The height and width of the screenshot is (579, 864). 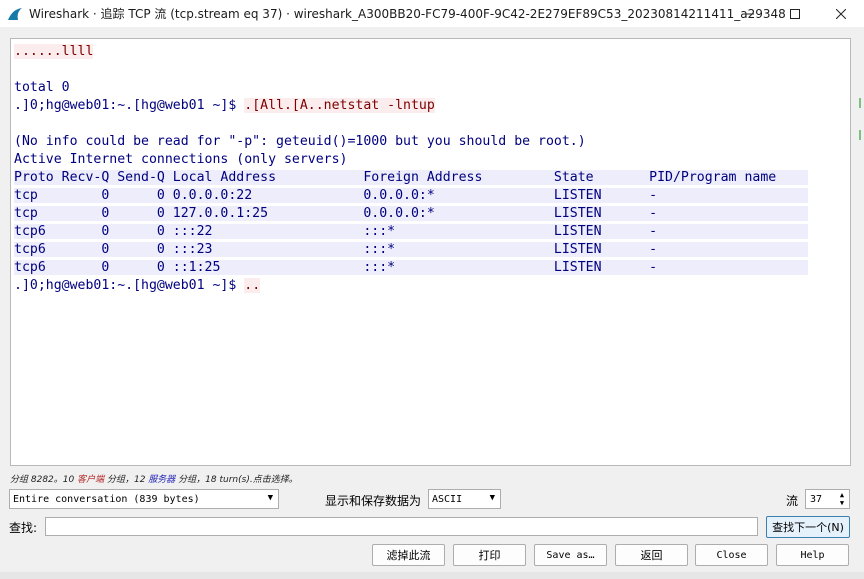 What do you see at coordinates (411, 195) in the screenshot?
I see `server-text: tcp 0 0 0.0.0.0:22 0.0.0.0:* LISTEN -` at bounding box center [411, 195].